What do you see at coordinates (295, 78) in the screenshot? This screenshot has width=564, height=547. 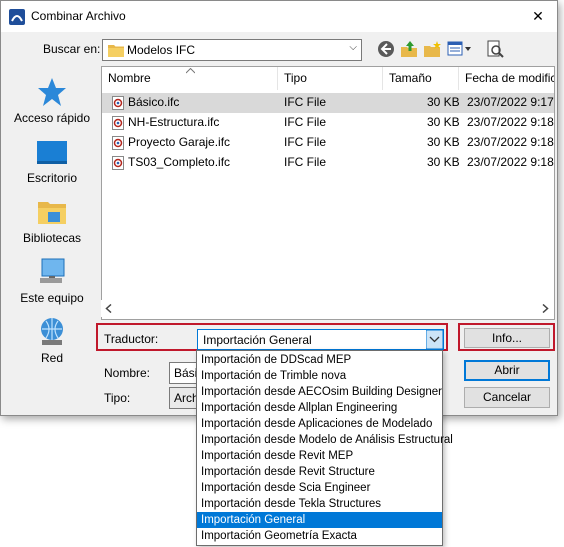 I see `column-type-label: Tipo` at bounding box center [295, 78].